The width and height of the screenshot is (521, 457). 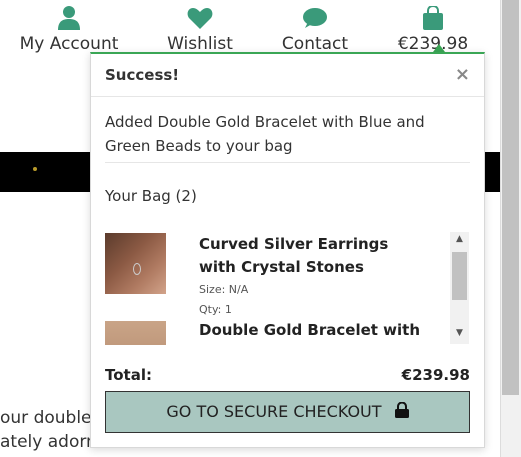 I want to click on banner-dot, so click(x=35, y=169).